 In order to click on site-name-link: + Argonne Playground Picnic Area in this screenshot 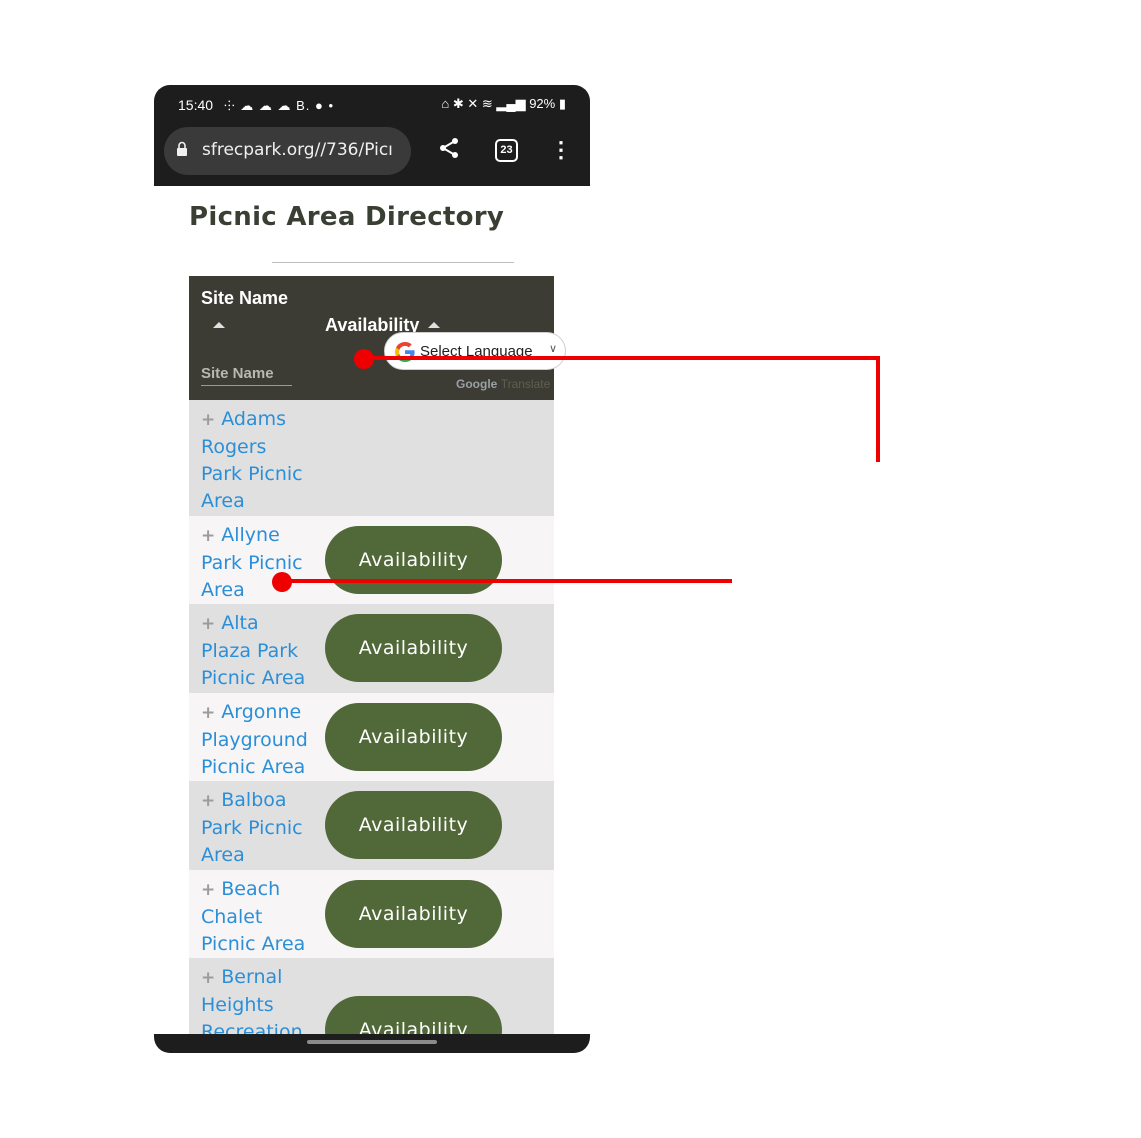, I will do `click(256, 740)`.